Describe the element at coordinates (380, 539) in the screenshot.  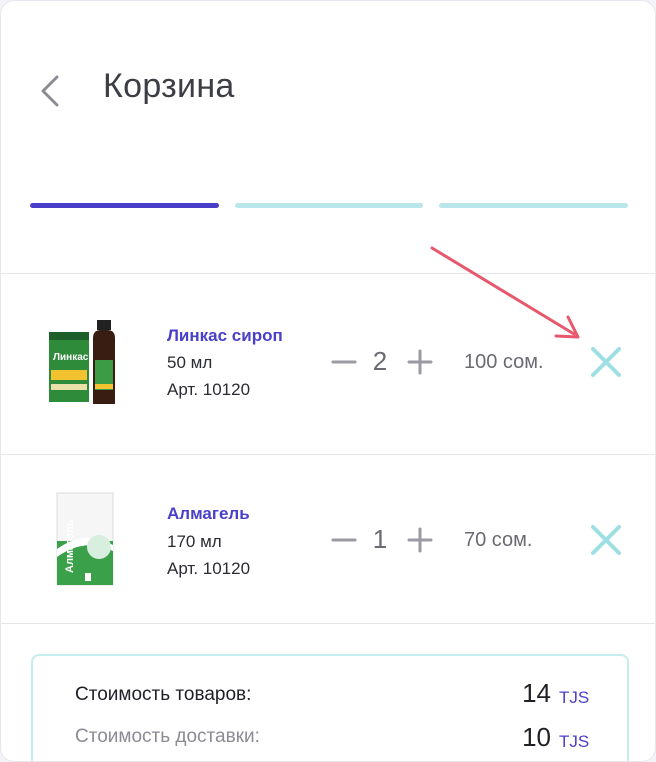
I see `quantity-value: 1` at that location.